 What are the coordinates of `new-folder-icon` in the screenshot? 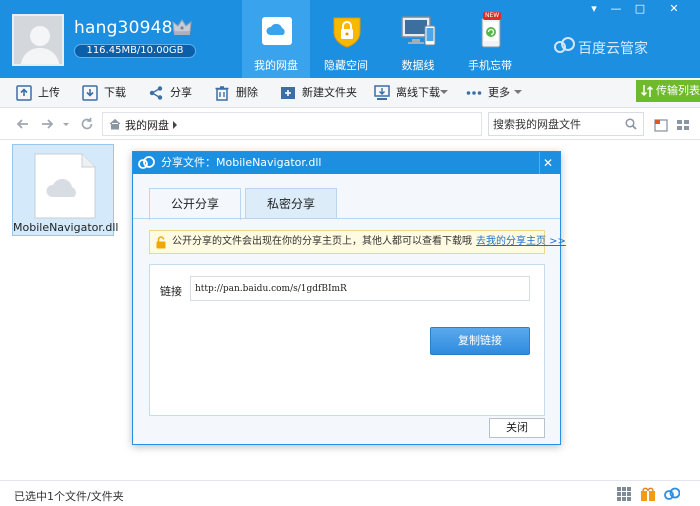 It's located at (288, 93).